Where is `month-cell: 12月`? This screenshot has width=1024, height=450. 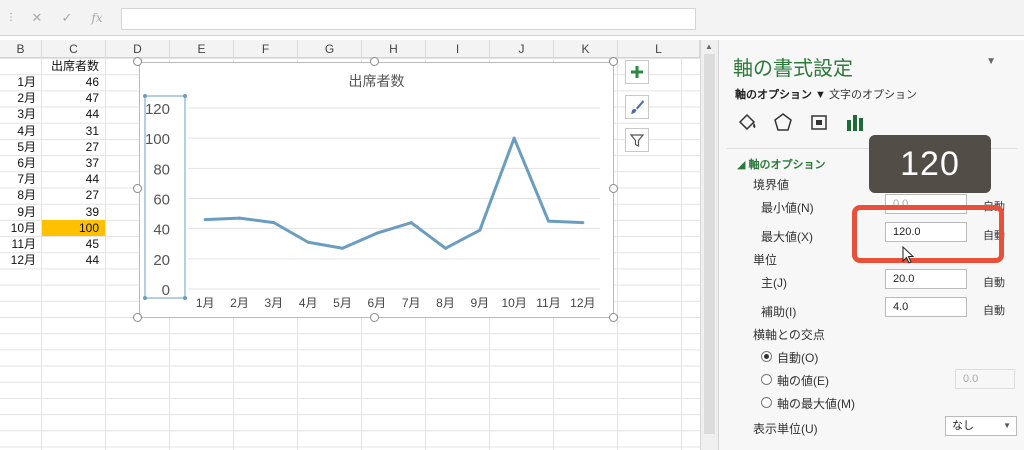 month-cell: 12月 is located at coordinates (21, 260).